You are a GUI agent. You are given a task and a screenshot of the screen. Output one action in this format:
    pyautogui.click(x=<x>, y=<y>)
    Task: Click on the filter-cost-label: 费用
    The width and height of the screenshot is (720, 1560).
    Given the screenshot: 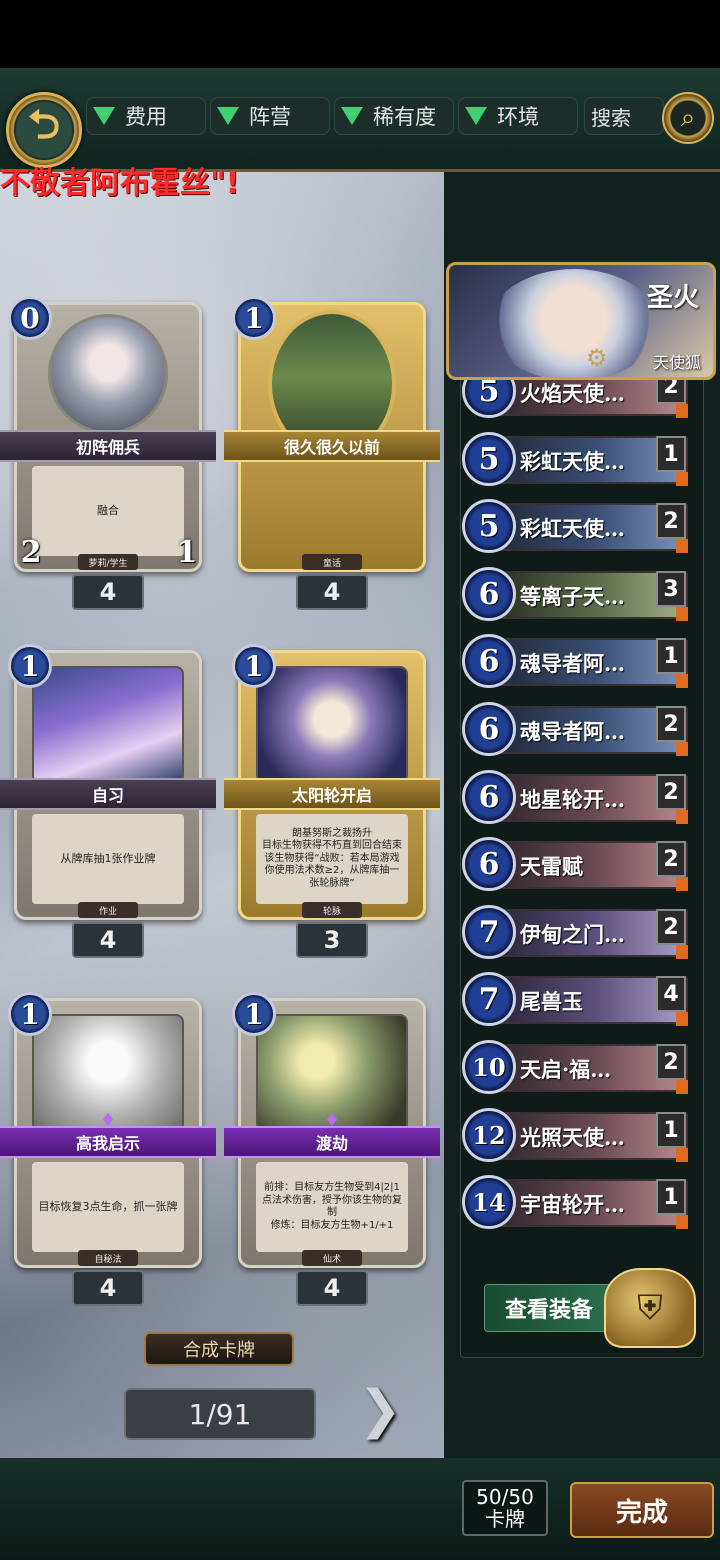 What is the action you would take?
    pyautogui.click(x=146, y=117)
    